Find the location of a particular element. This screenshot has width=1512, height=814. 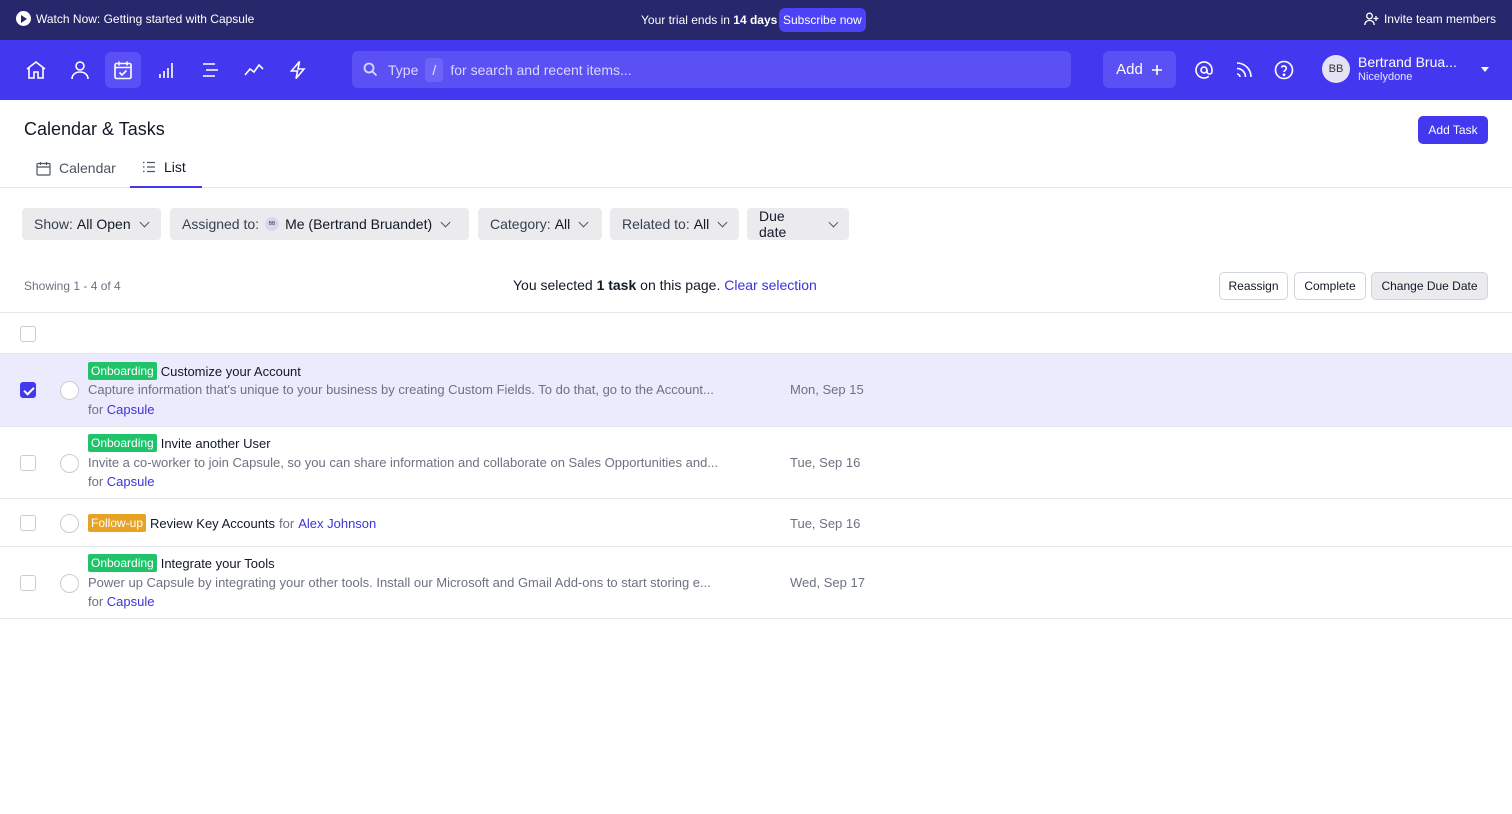

user-org: Nicelydone is located at coordinates (1385, 77).